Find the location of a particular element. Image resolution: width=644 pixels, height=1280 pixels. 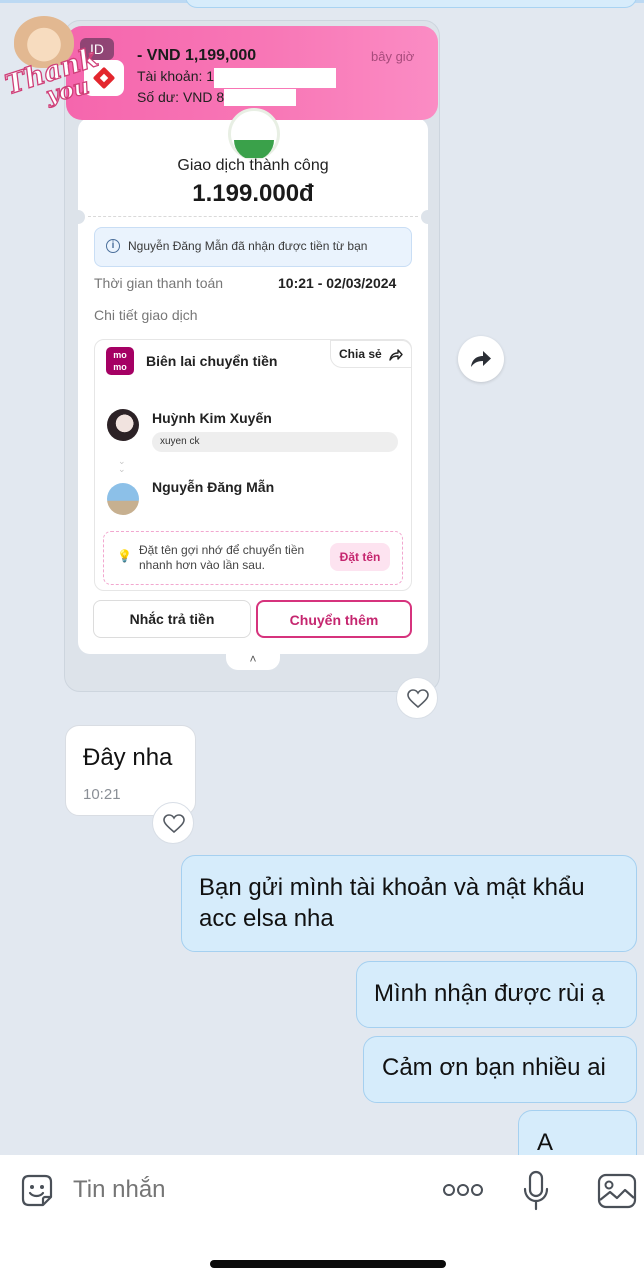

forward-button is located at coordinates (481, 359).